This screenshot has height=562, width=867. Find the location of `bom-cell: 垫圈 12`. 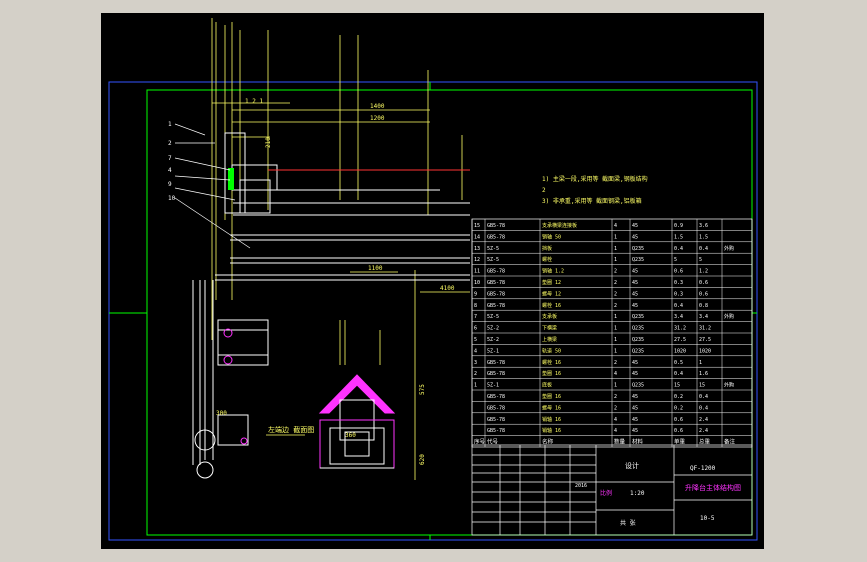

bom-cell: 垫圈 12 is located at coordinates (551, 282).